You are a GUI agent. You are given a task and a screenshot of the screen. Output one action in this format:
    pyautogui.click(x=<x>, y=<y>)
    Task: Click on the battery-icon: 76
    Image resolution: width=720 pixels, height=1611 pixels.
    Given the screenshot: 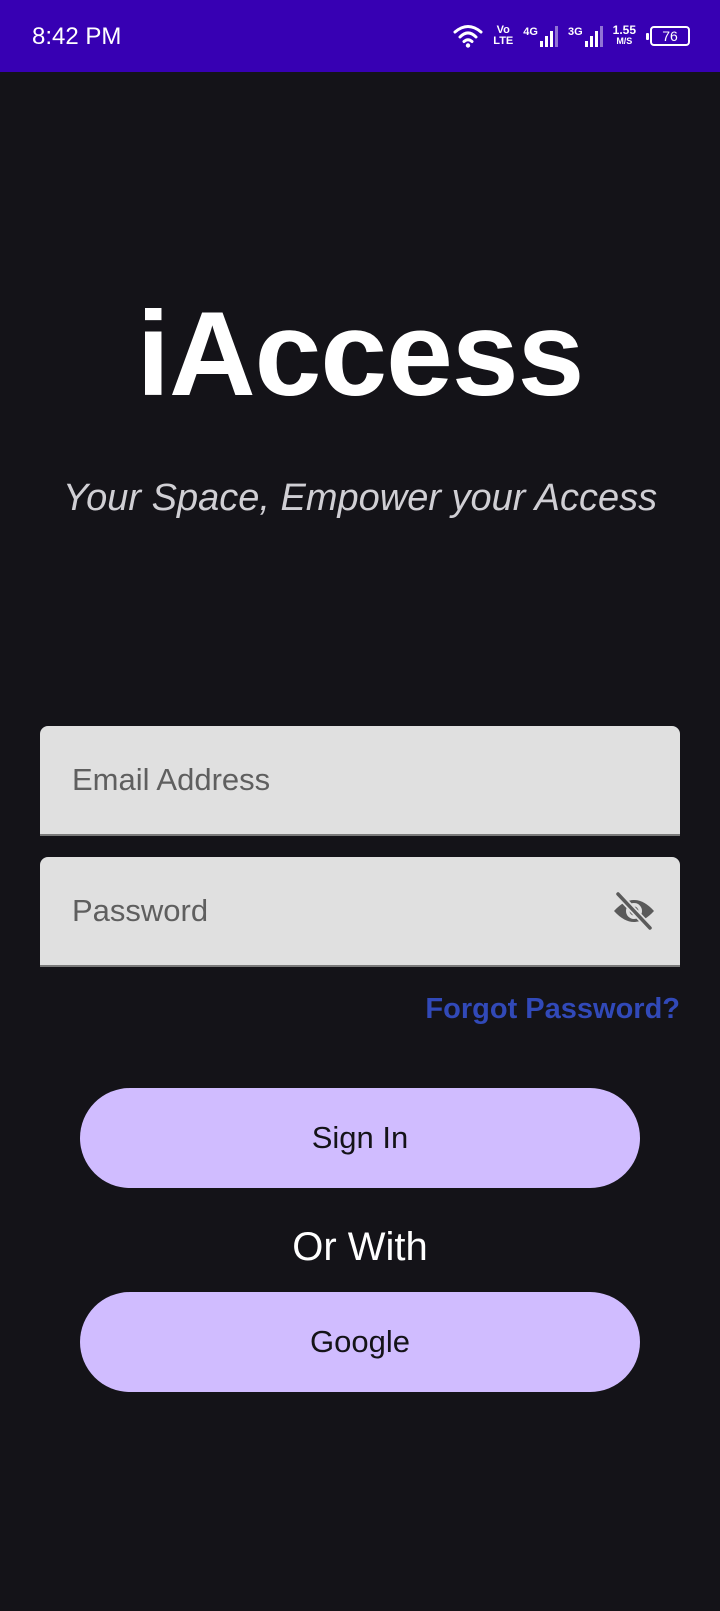 What is the action you would take?
    pyautogui.click(x=668, y=36)
    